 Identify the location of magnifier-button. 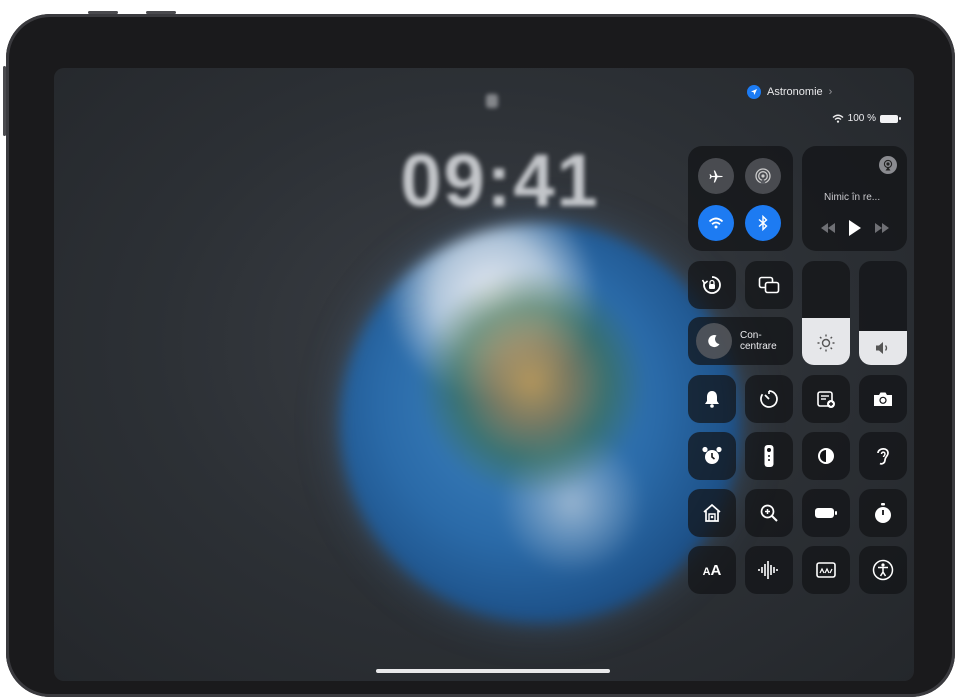
(769, 513).